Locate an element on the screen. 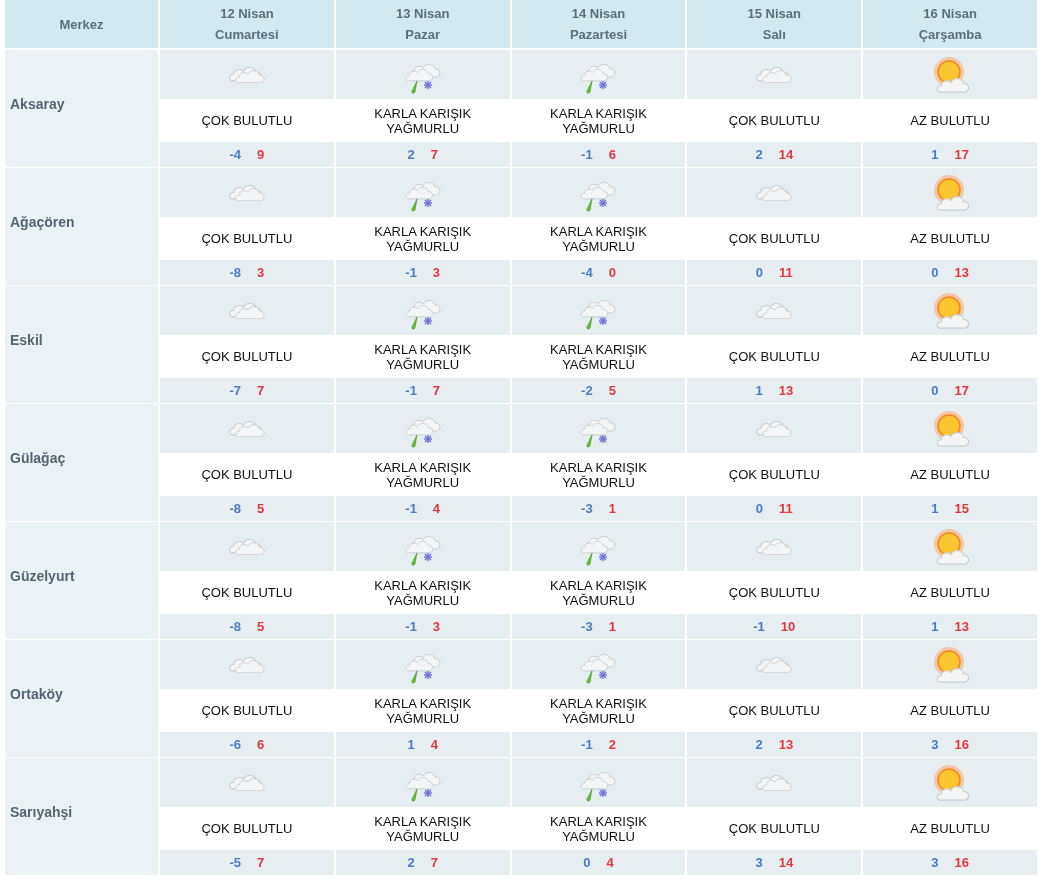 The image size is (1052, 884). column-header-weekday: Pazar is located at coordinates (423, 35).